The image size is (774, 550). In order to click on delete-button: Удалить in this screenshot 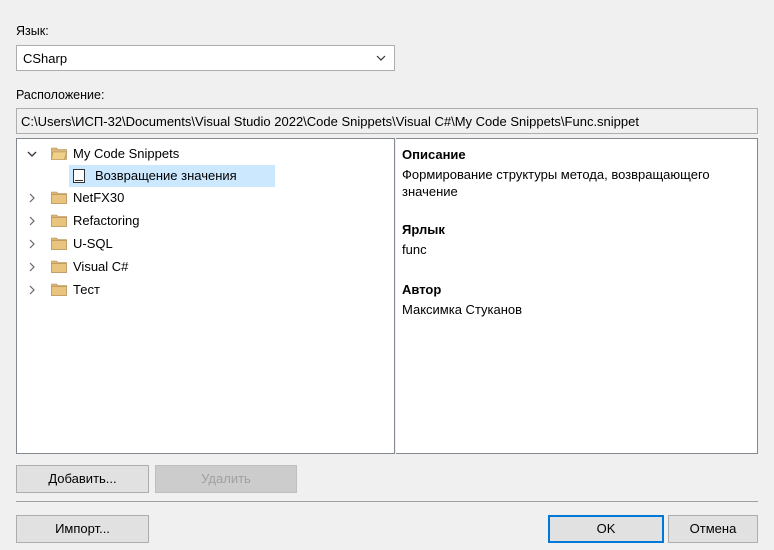, I will do `click(226, 479)`.